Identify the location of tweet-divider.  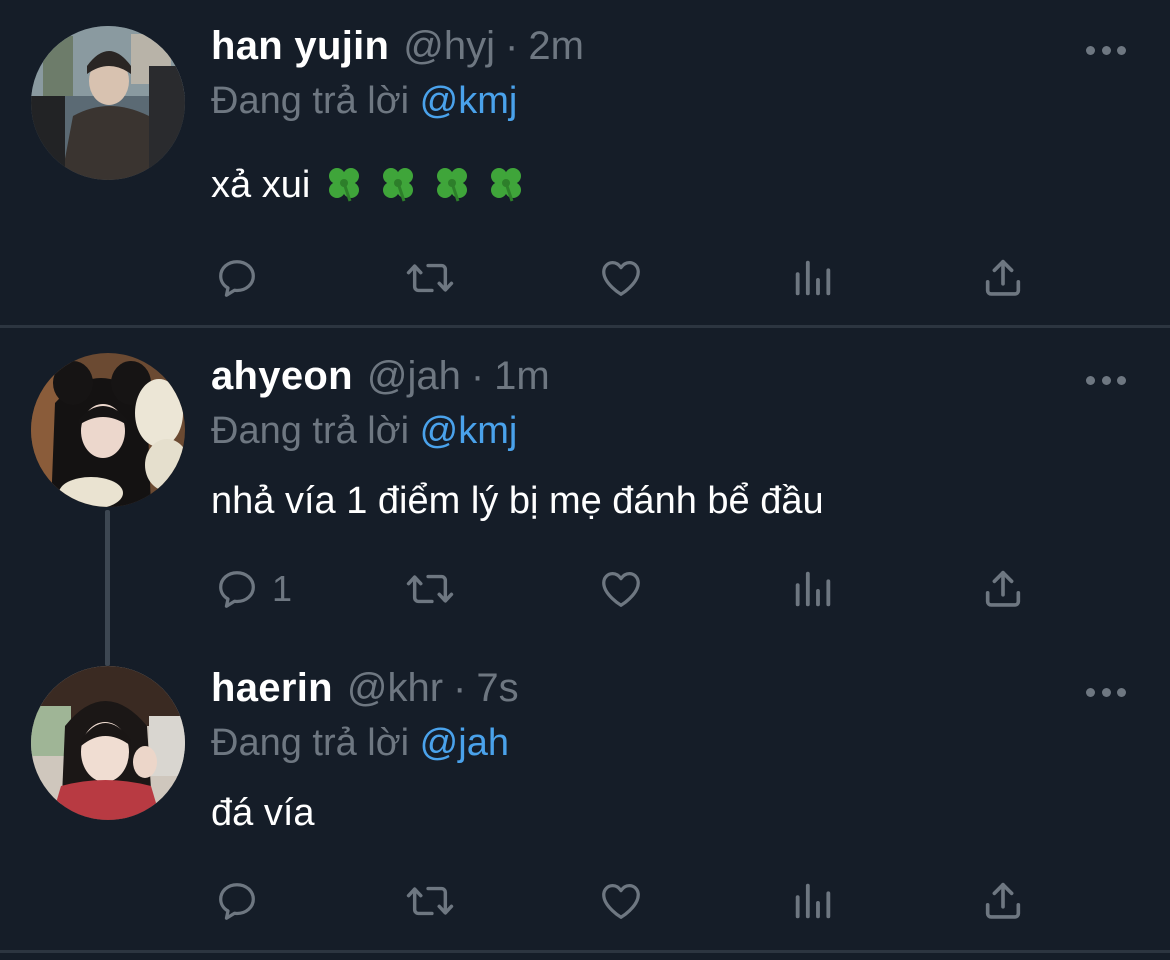
(585, 951).